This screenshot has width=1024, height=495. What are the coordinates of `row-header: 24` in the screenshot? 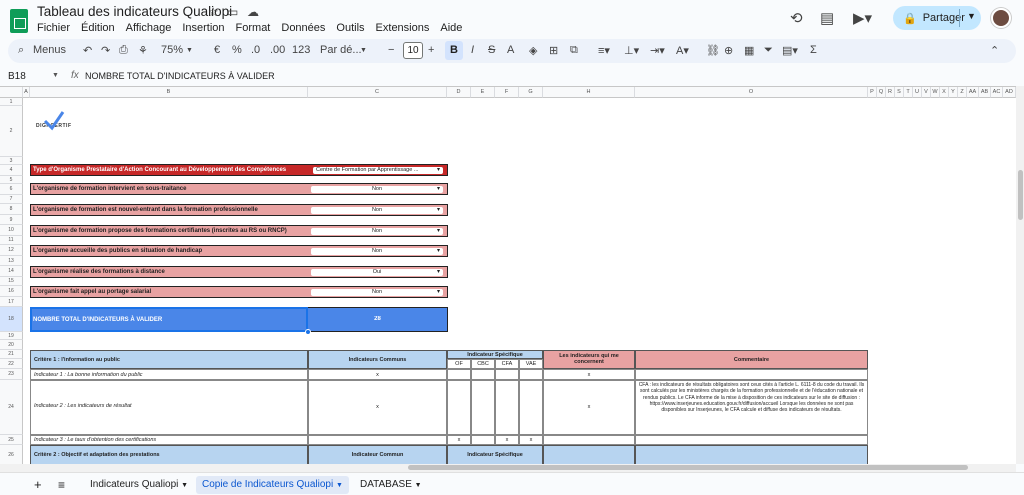 It's located at (11, 407).